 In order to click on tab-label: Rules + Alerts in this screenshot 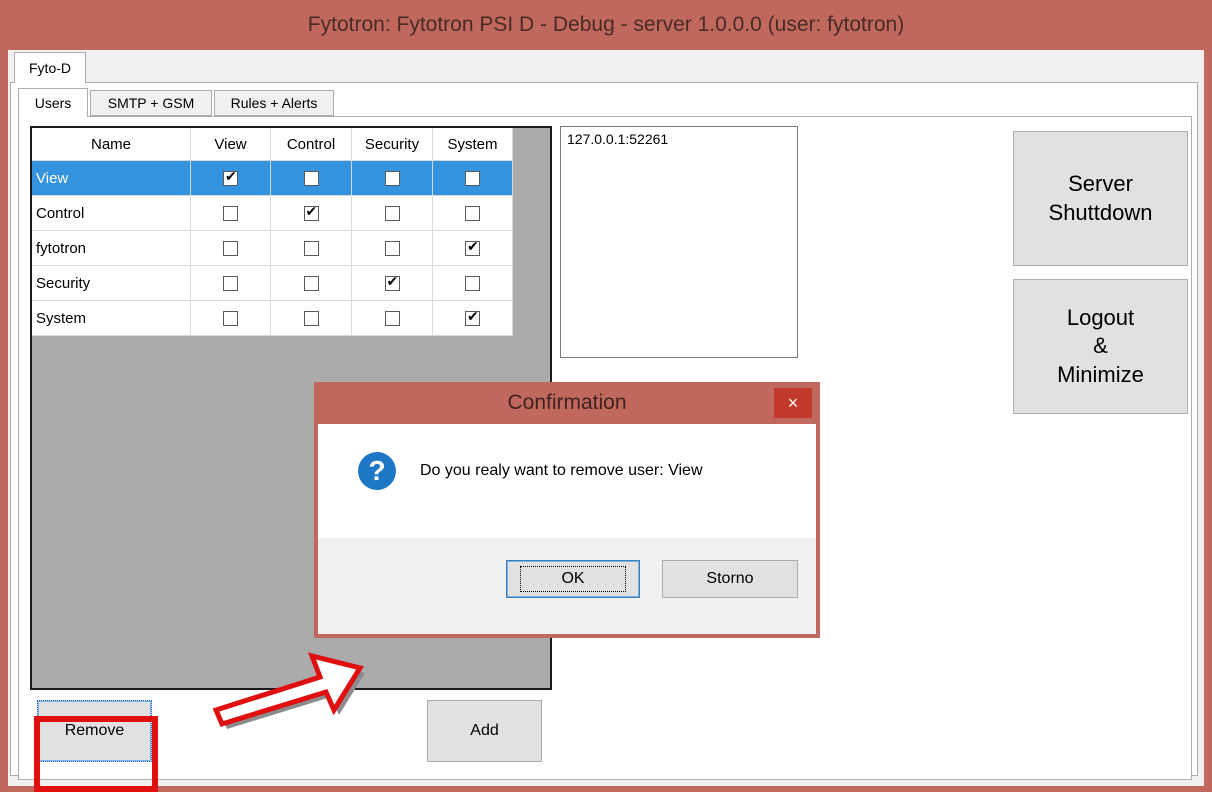, I will do `click(274, 103)`.